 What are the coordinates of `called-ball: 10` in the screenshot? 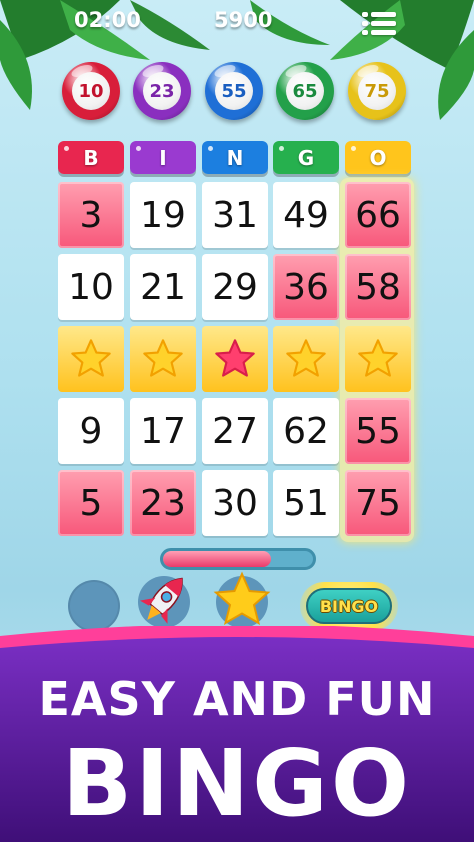 It's located at (91, 91).